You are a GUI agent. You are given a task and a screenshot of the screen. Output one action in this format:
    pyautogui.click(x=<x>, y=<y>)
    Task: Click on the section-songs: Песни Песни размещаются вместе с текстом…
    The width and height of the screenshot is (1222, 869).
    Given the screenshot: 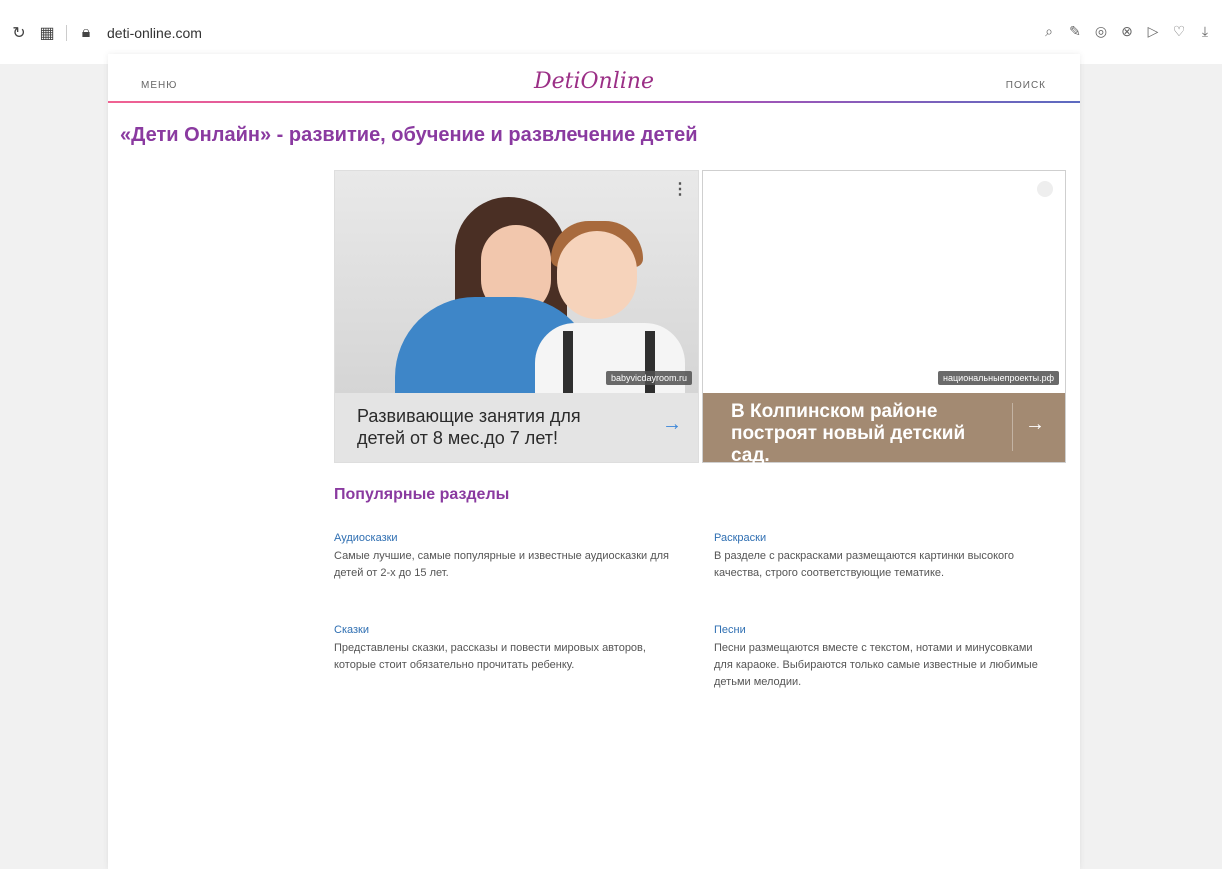 What is the action you would take?
    pyautogui.click(x=884, y=657)
    